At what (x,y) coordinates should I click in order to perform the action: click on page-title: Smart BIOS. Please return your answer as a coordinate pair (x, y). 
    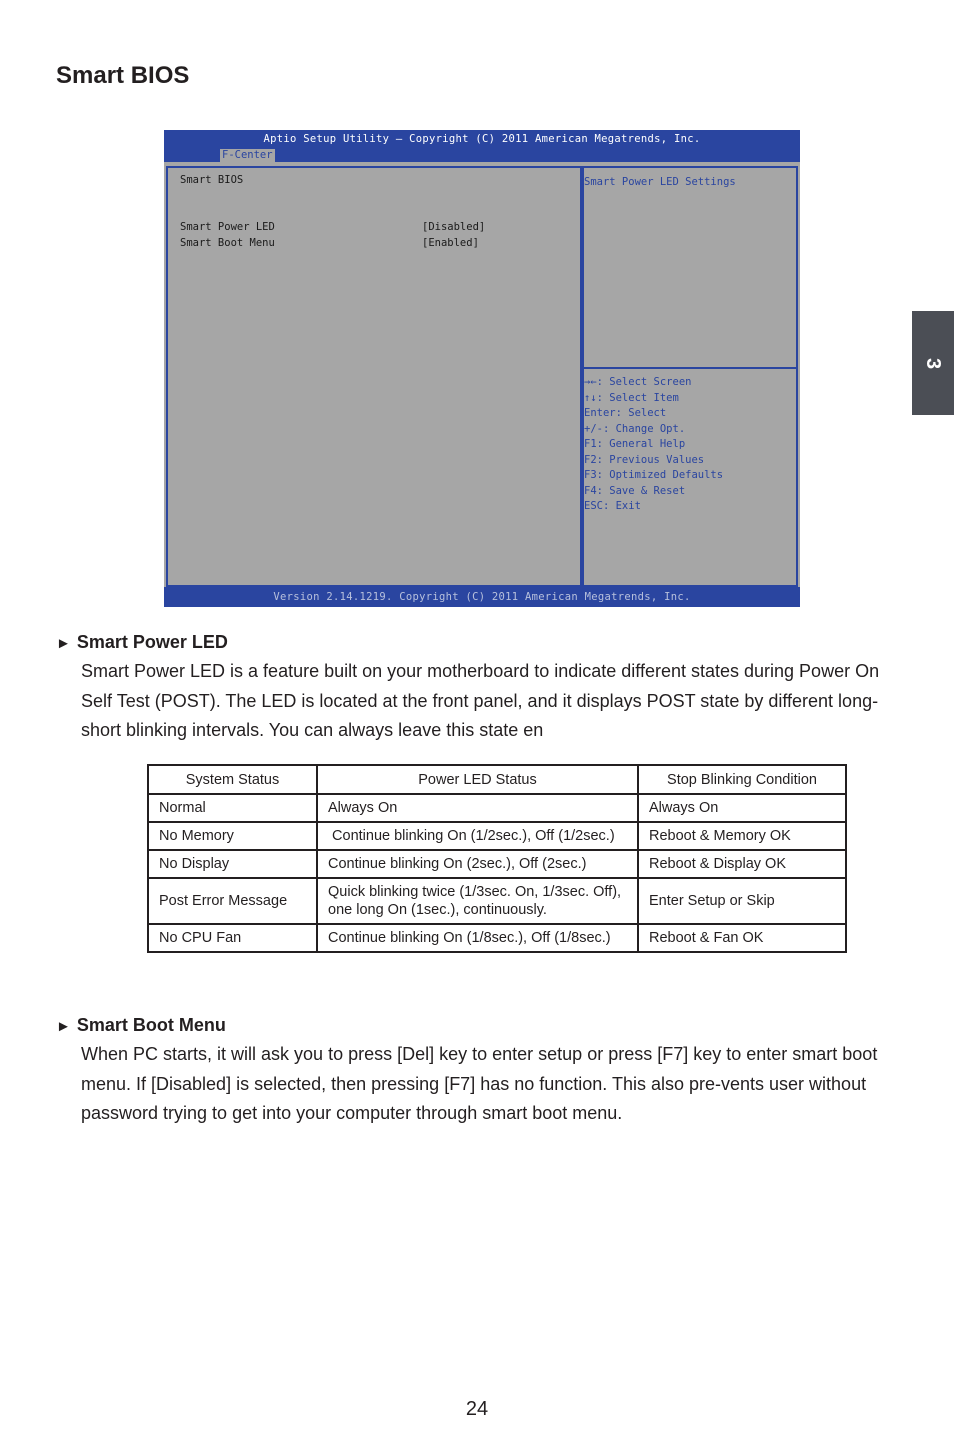
    Looking at the image, I should click on (123, 75).